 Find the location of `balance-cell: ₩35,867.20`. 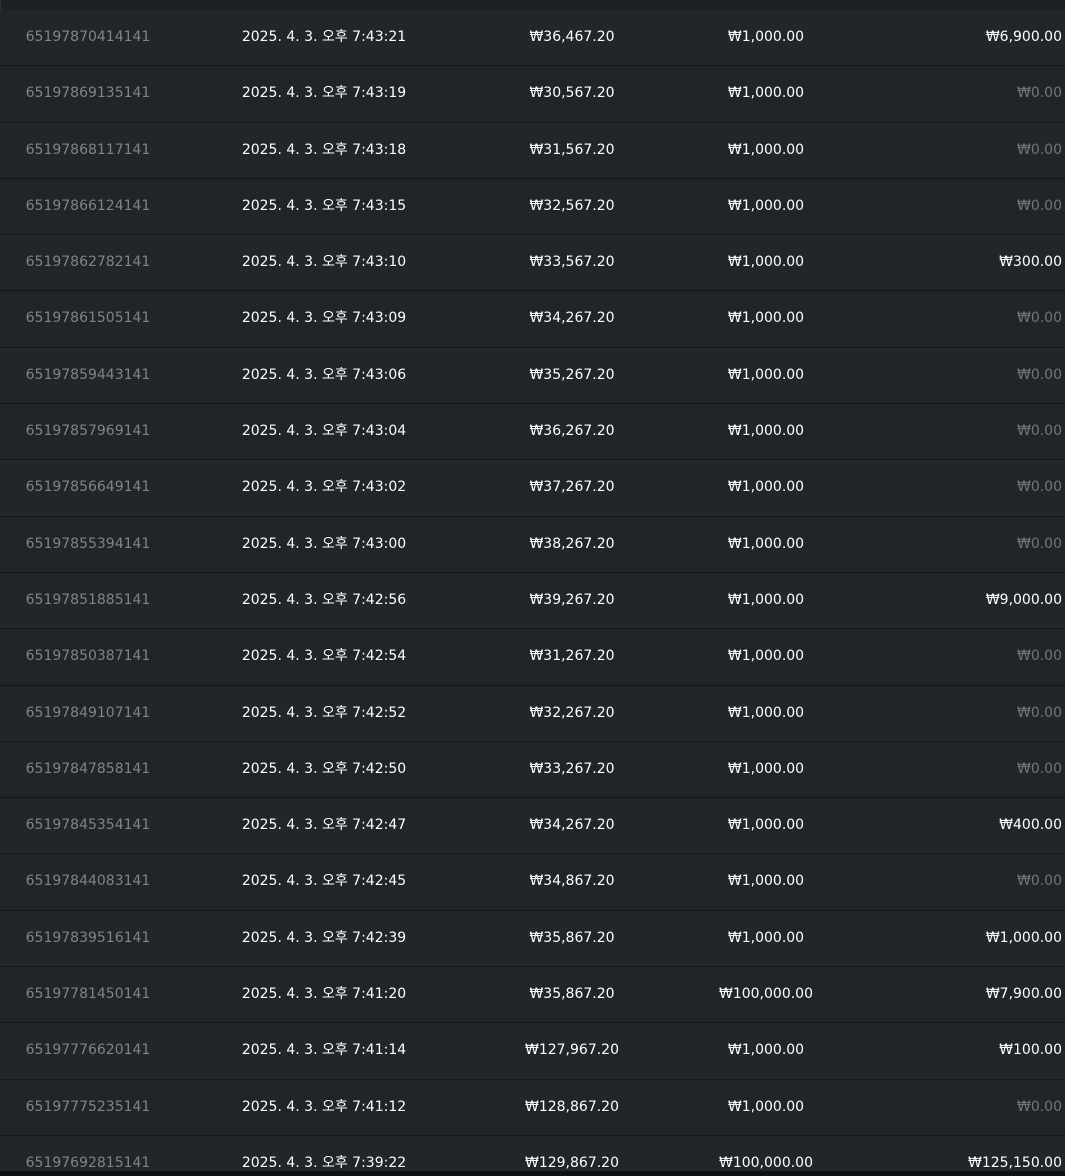

balance-cell: ₩35,867.20 is located at coordinates (572, 994).